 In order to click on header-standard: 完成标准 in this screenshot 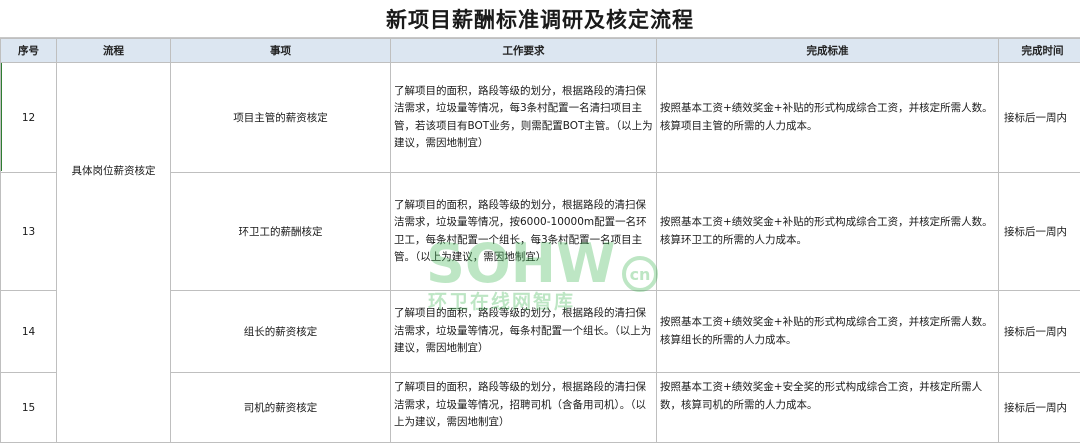, I will do `click(828, 51)`.